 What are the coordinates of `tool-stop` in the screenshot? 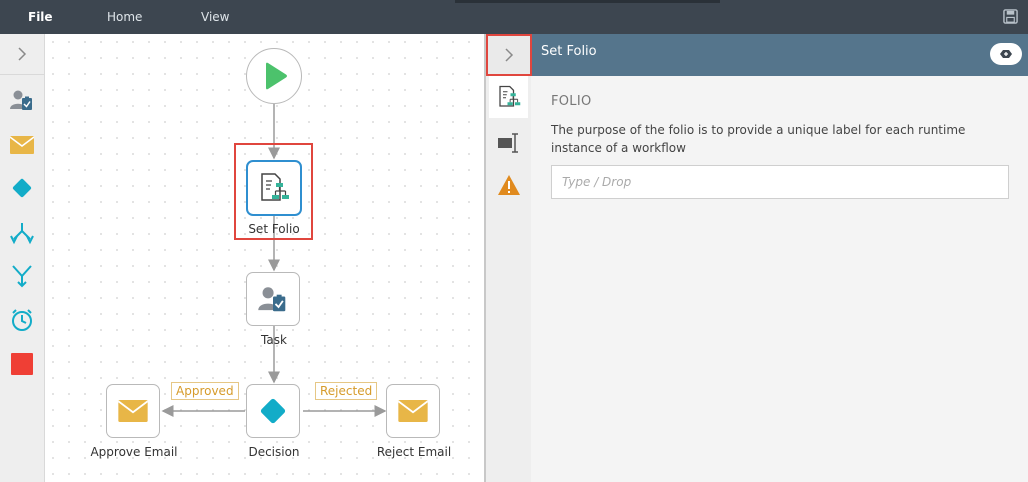 It's located at (22, 364).